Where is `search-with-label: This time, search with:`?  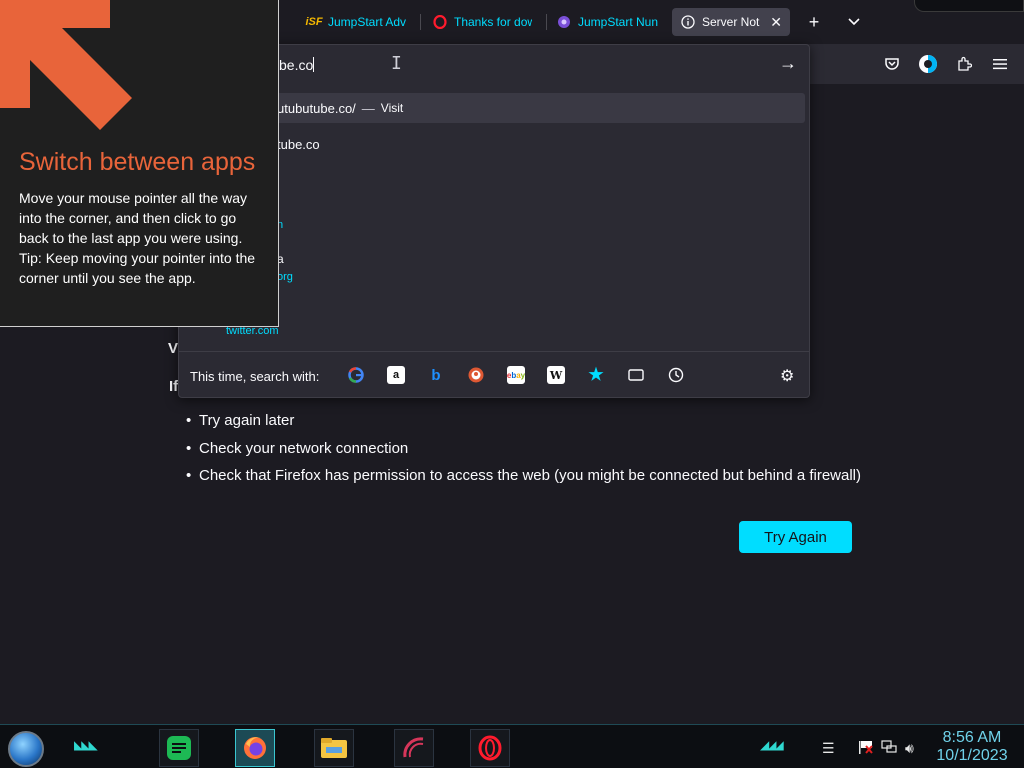
search-with-label: This time, search with: is located at coordinates (255, 376).